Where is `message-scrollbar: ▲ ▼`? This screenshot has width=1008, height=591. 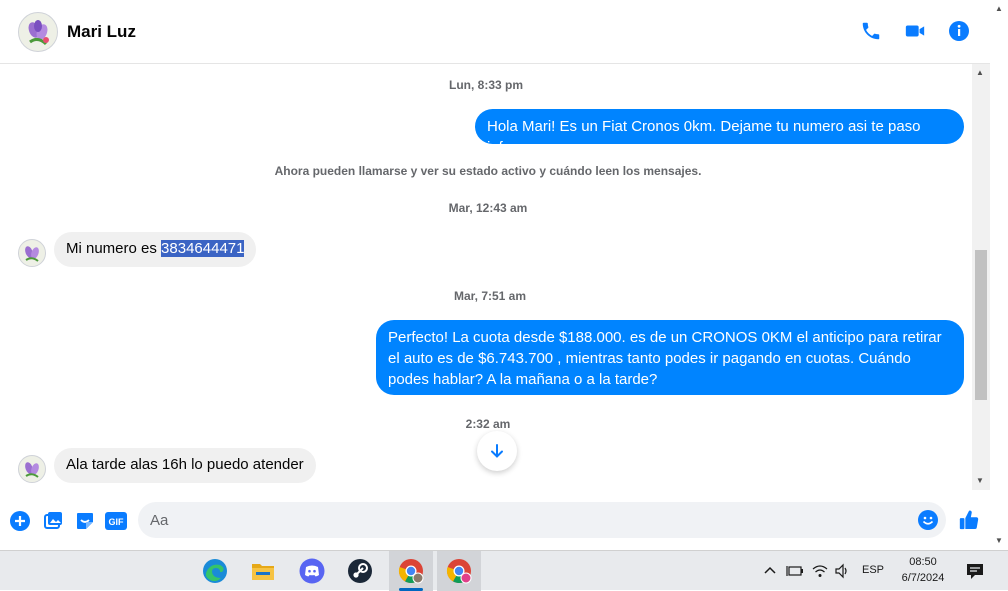 message-scrollbar: ▲ ▼ is located at coordinates (981, 277).